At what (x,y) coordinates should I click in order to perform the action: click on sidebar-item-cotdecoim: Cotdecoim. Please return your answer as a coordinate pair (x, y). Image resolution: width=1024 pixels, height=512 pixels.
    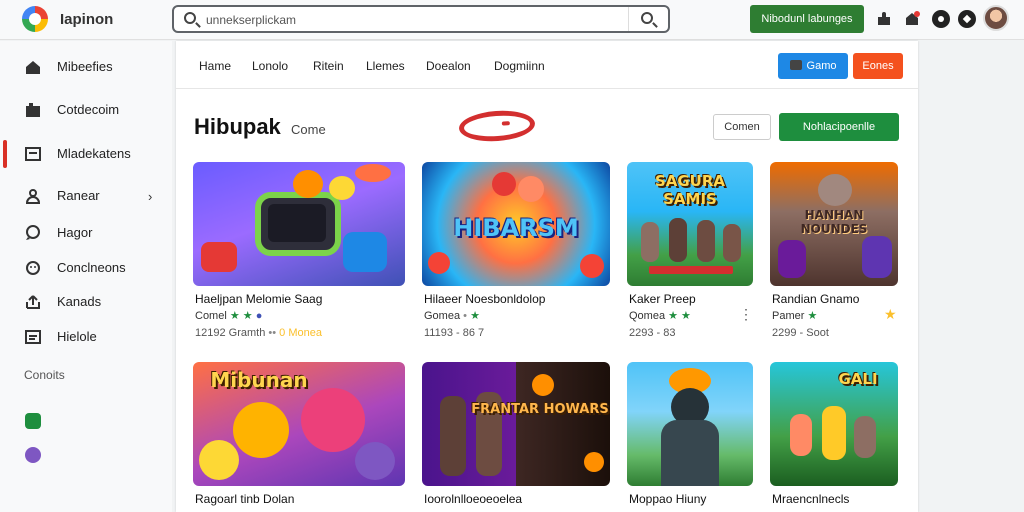
    Looking at the image, I should click on (86, 110).